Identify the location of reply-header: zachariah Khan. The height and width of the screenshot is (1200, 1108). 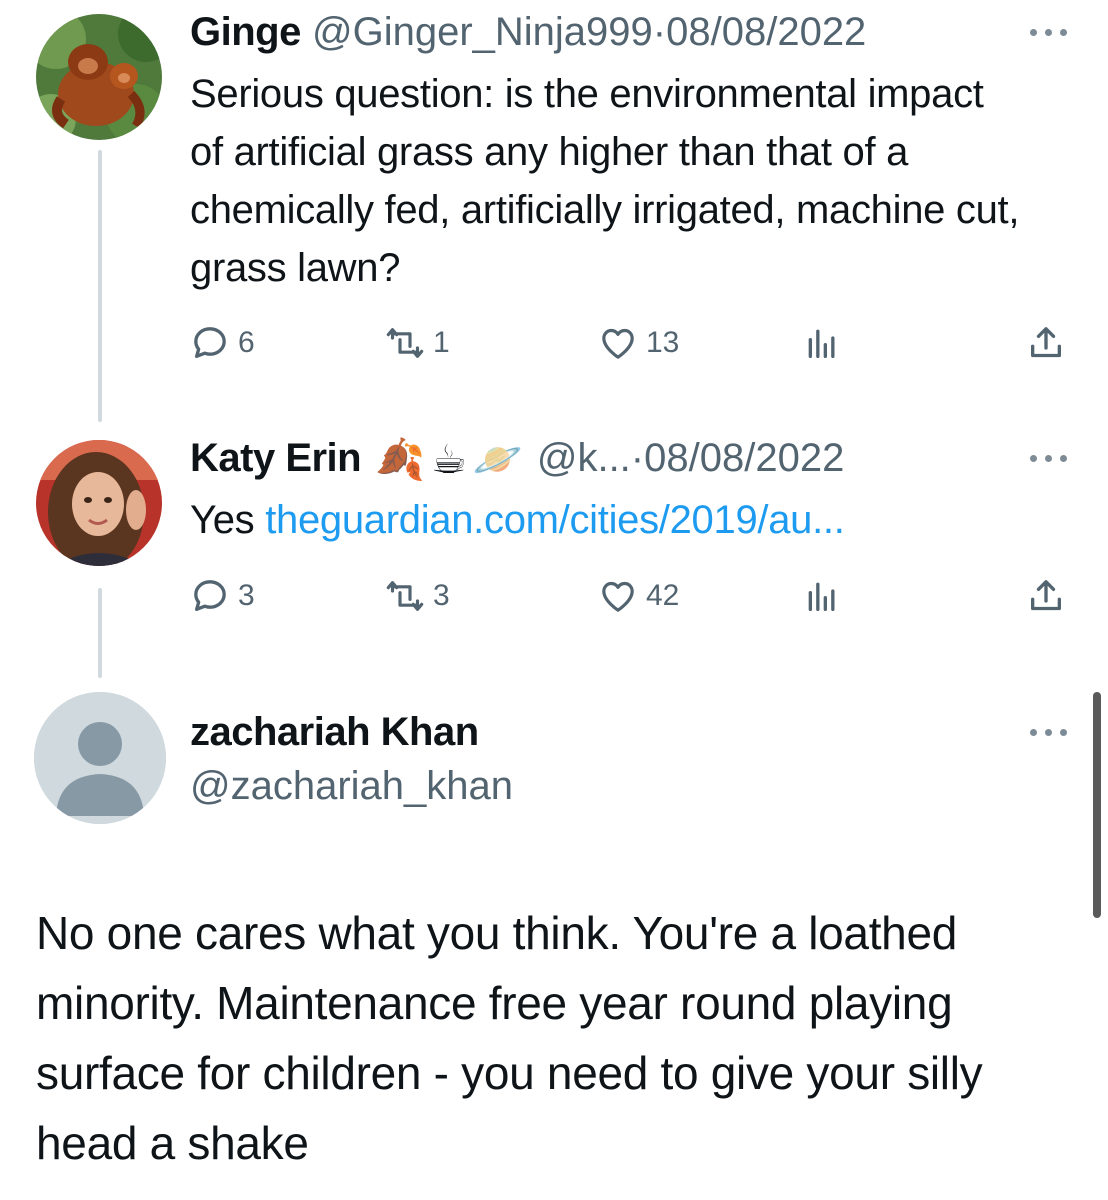
(334, 732).